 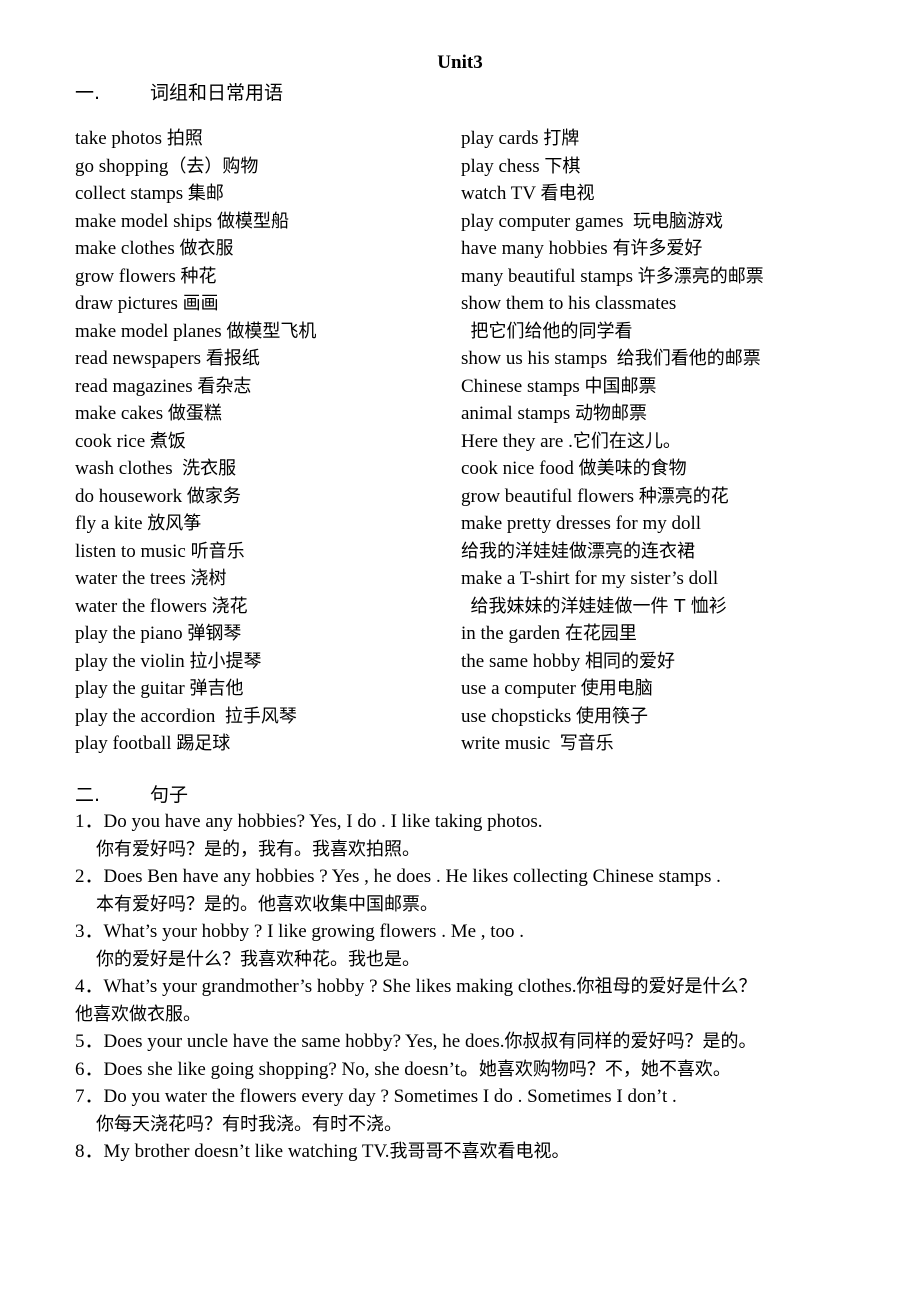 I want to click on phrase-item: grow flowers 种花, so click(x=195, y=277).